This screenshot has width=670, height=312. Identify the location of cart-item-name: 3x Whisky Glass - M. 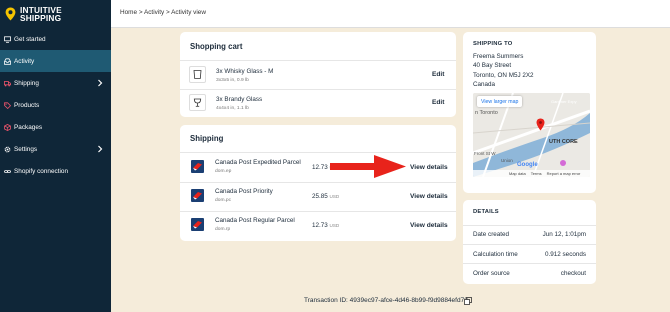
(245, 71).